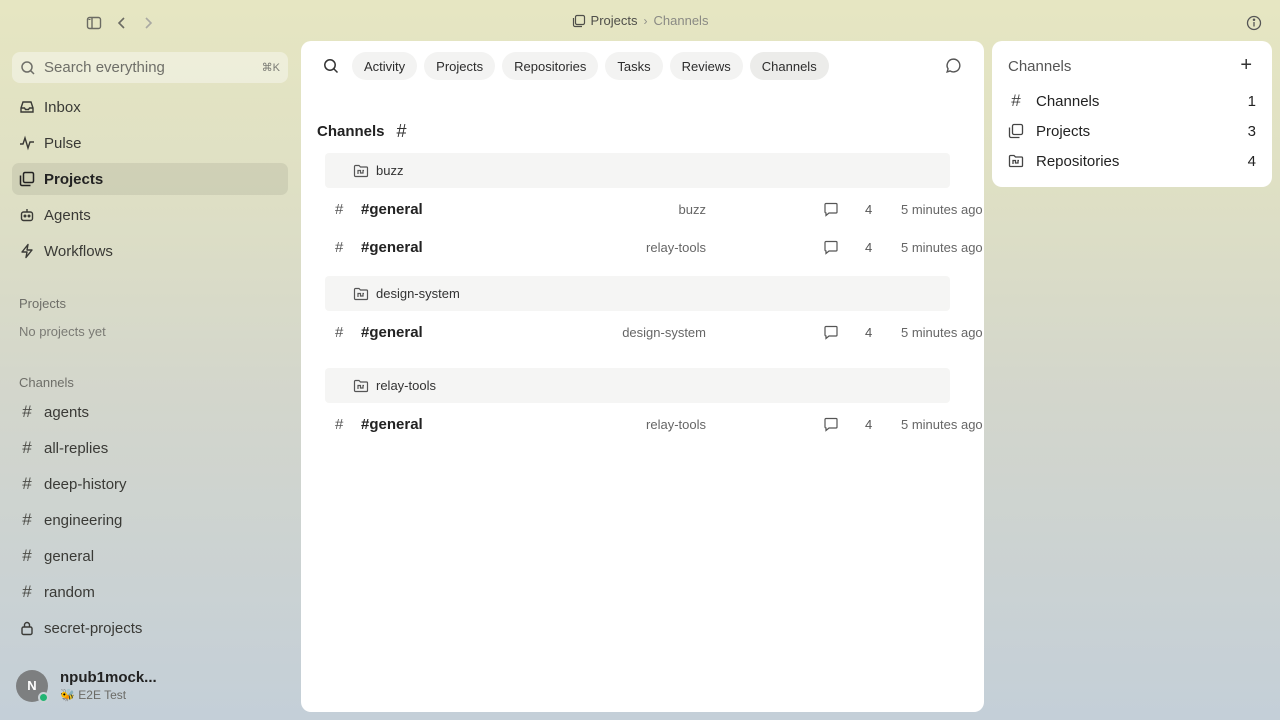  I want to click on tab-tasks: Tasks, so click(634, 66).